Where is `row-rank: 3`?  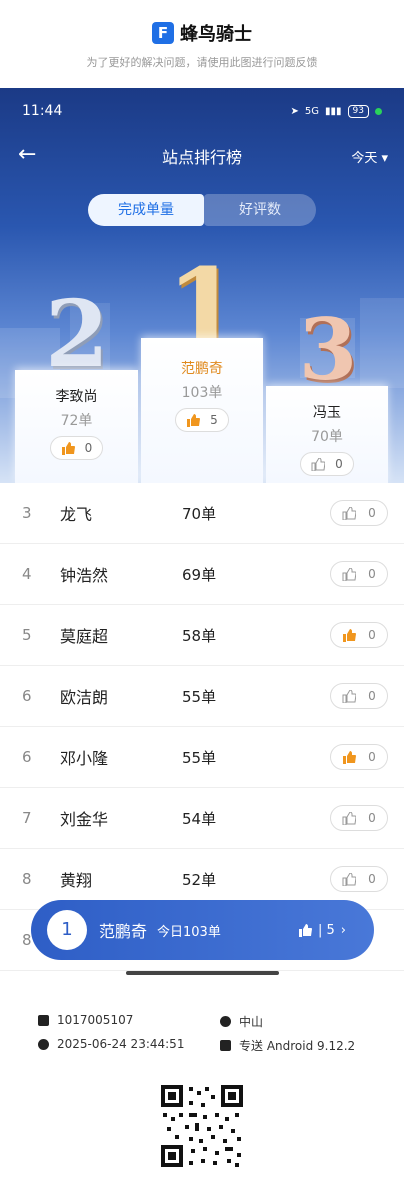
row-rank: 3 is located at coordinates (27, 513).